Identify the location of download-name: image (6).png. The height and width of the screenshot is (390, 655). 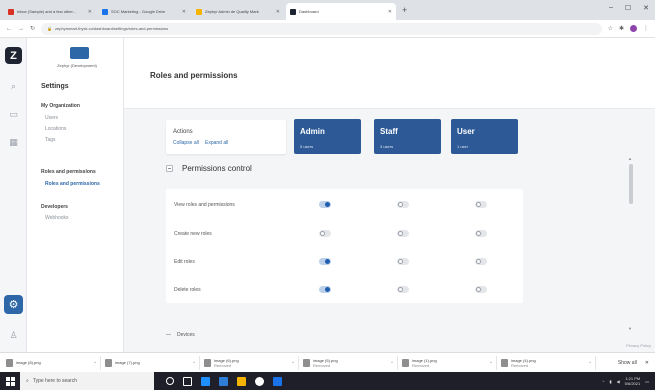
(226, 360).